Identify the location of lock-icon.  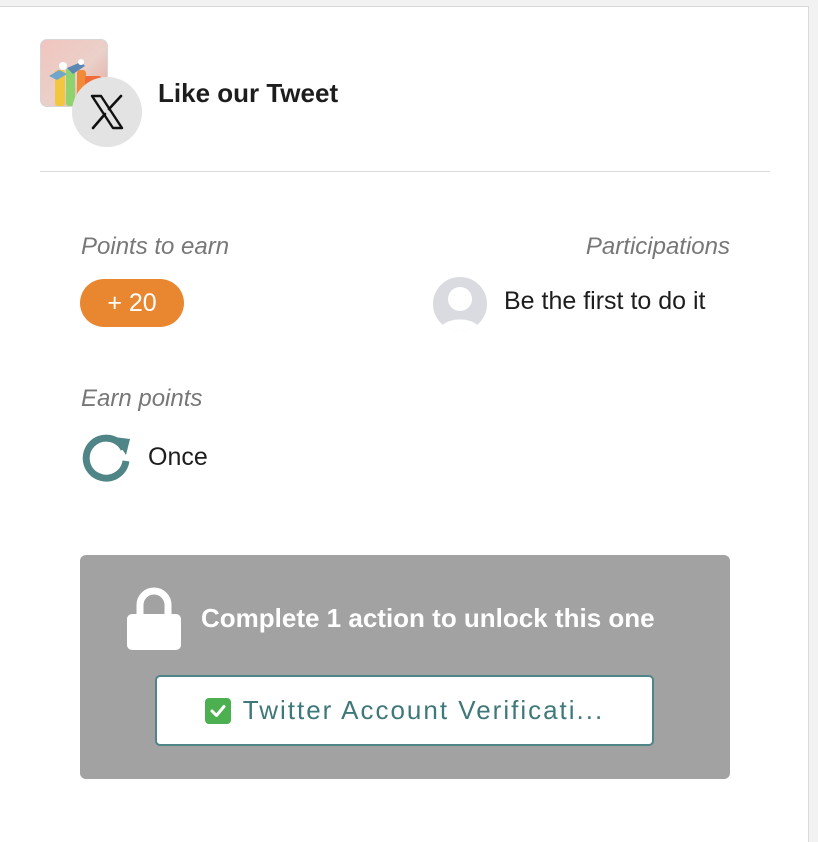
(154, 619).